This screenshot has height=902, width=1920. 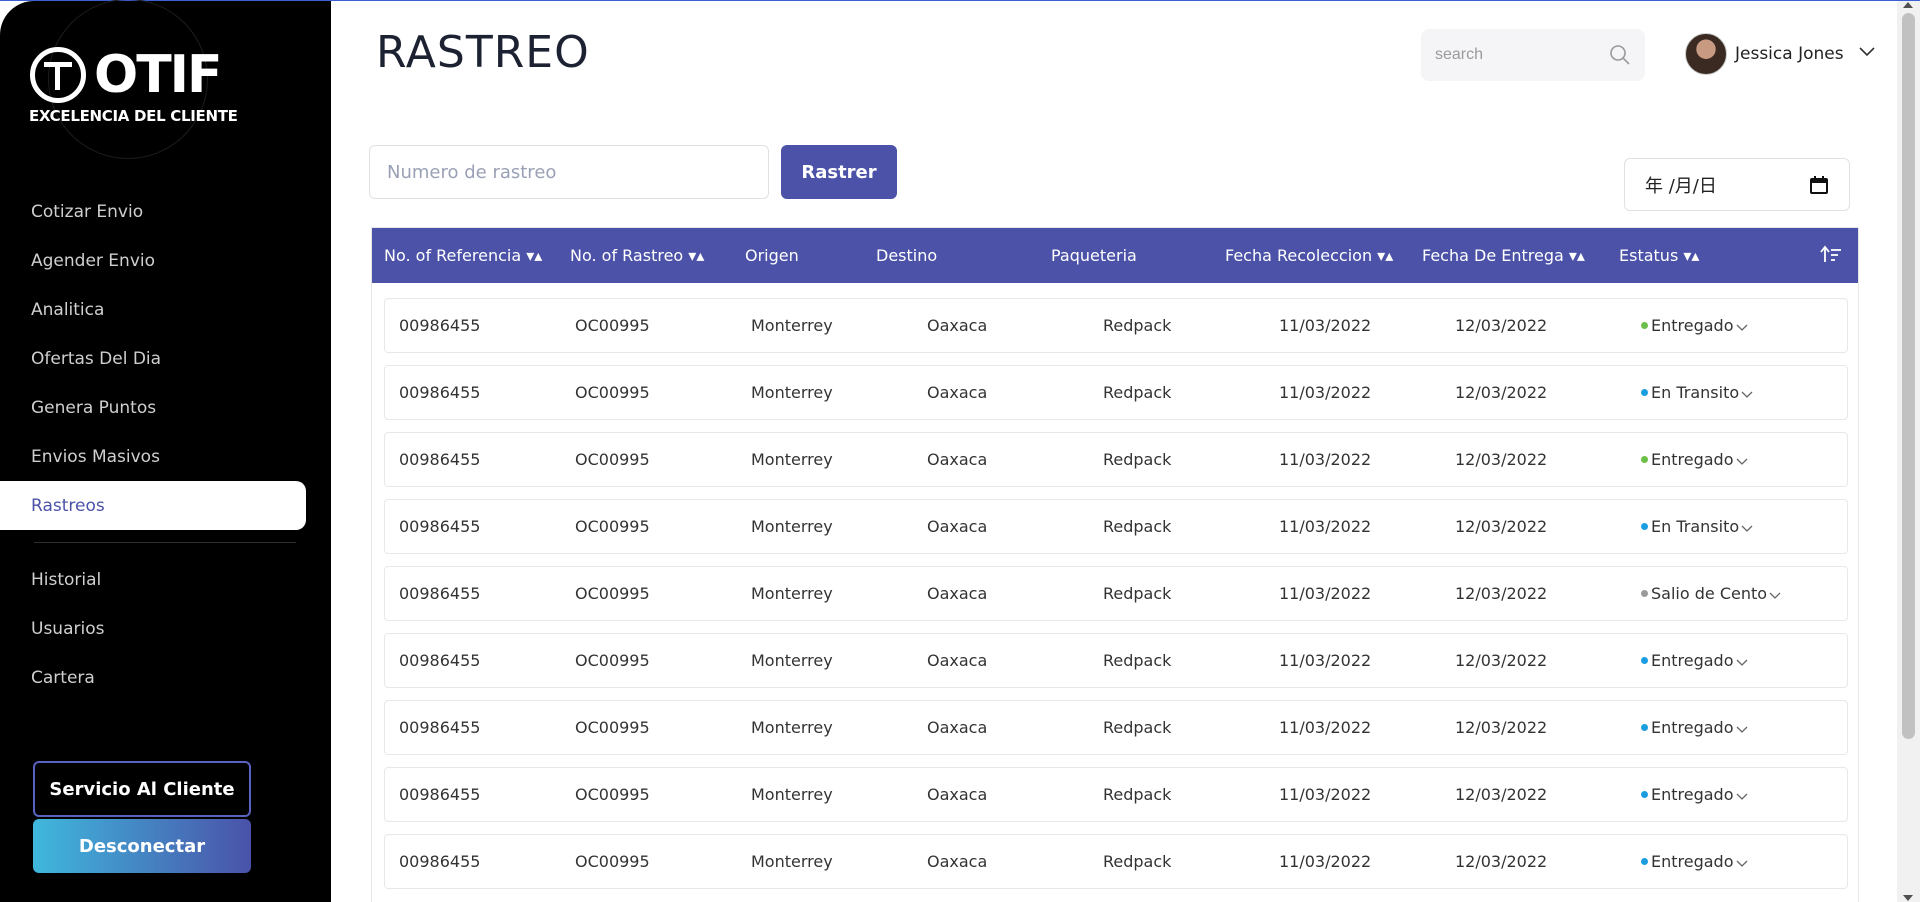 I want to click on column-header: Destino, so click(x=906, y=255).